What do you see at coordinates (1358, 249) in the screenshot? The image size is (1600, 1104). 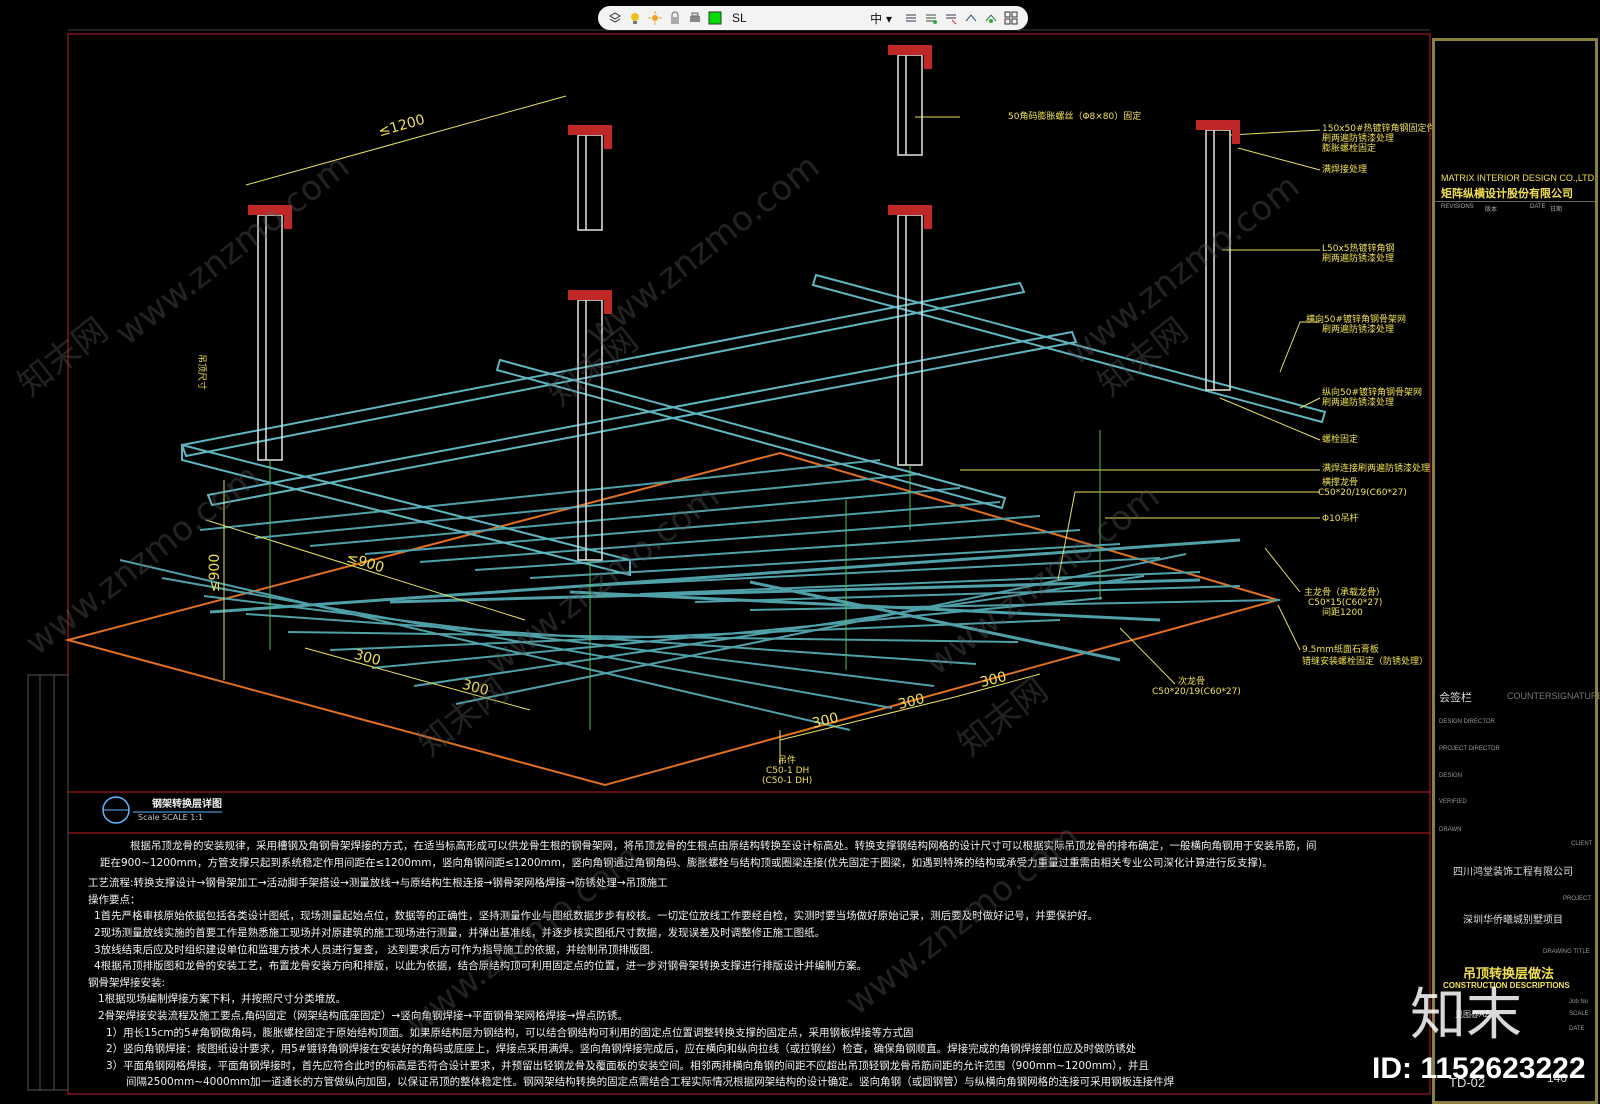 I see `label-angle: L50x5热镀锌角钢` at bounding box center [1358, 249].